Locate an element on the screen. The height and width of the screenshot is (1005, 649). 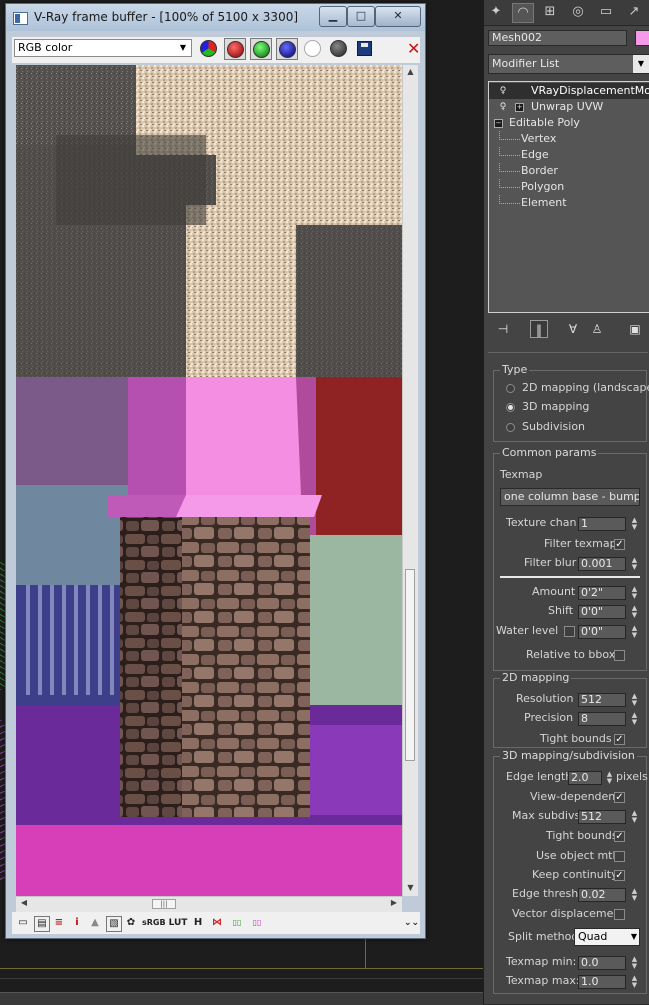
texmap-min-spinner: ▲ ▼ is located at coordinates (634, 963).